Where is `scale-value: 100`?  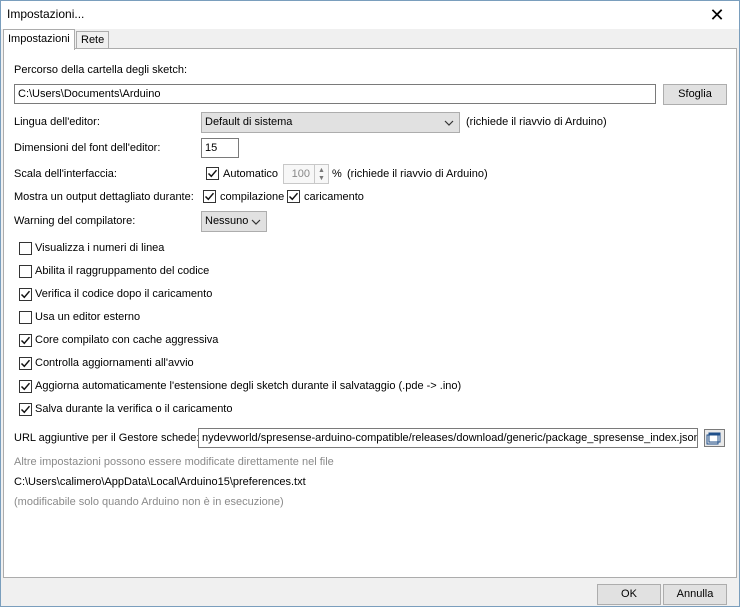 scale-value: 100 is located at coordinates (300, 174).